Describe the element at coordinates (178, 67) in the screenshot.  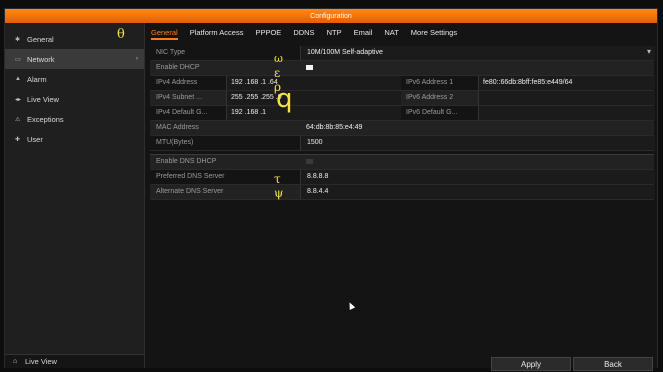
I see `enable-dhcp-label: Enable DHCP` at that location.